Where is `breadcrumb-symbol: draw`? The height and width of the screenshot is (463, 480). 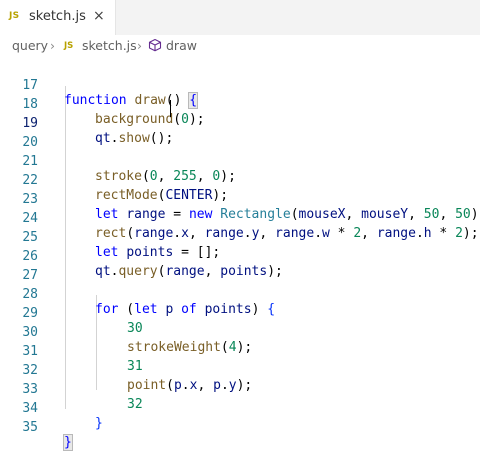
breadcrumb-symbol: draw is located at coordinates (181, 45).